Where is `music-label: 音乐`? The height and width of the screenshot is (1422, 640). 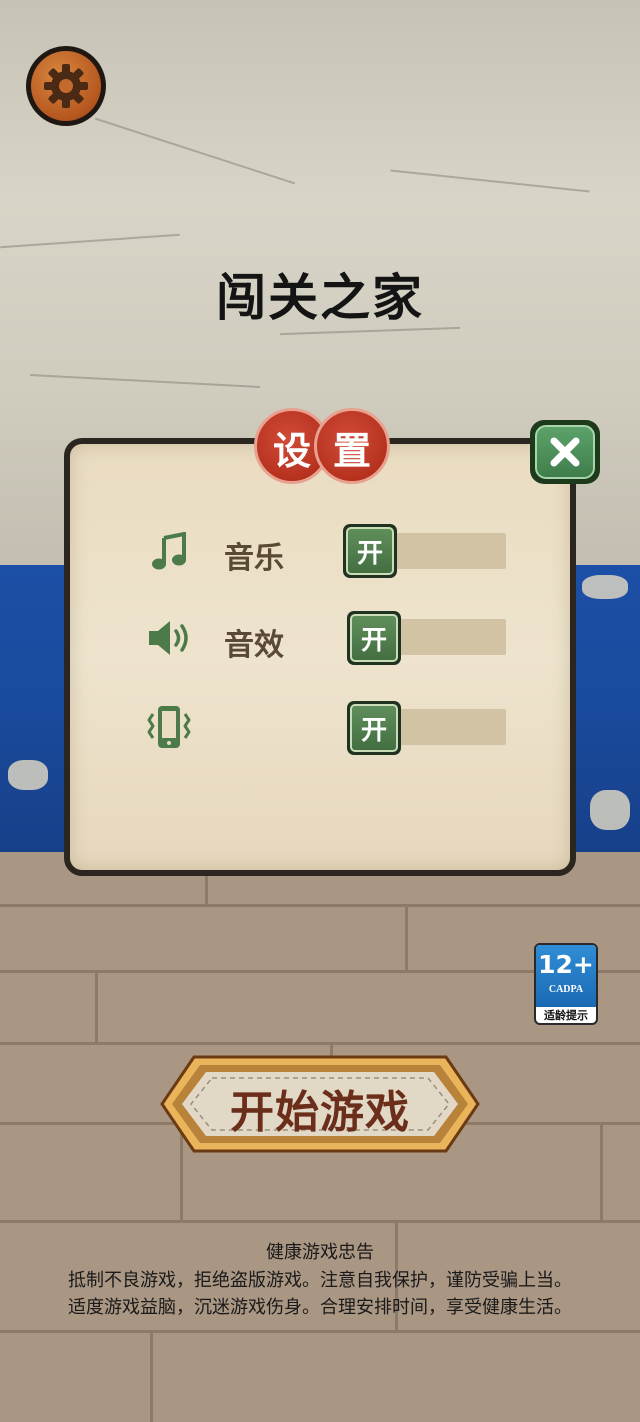 music-label: 音乐 is located at coordinates (254, 558).